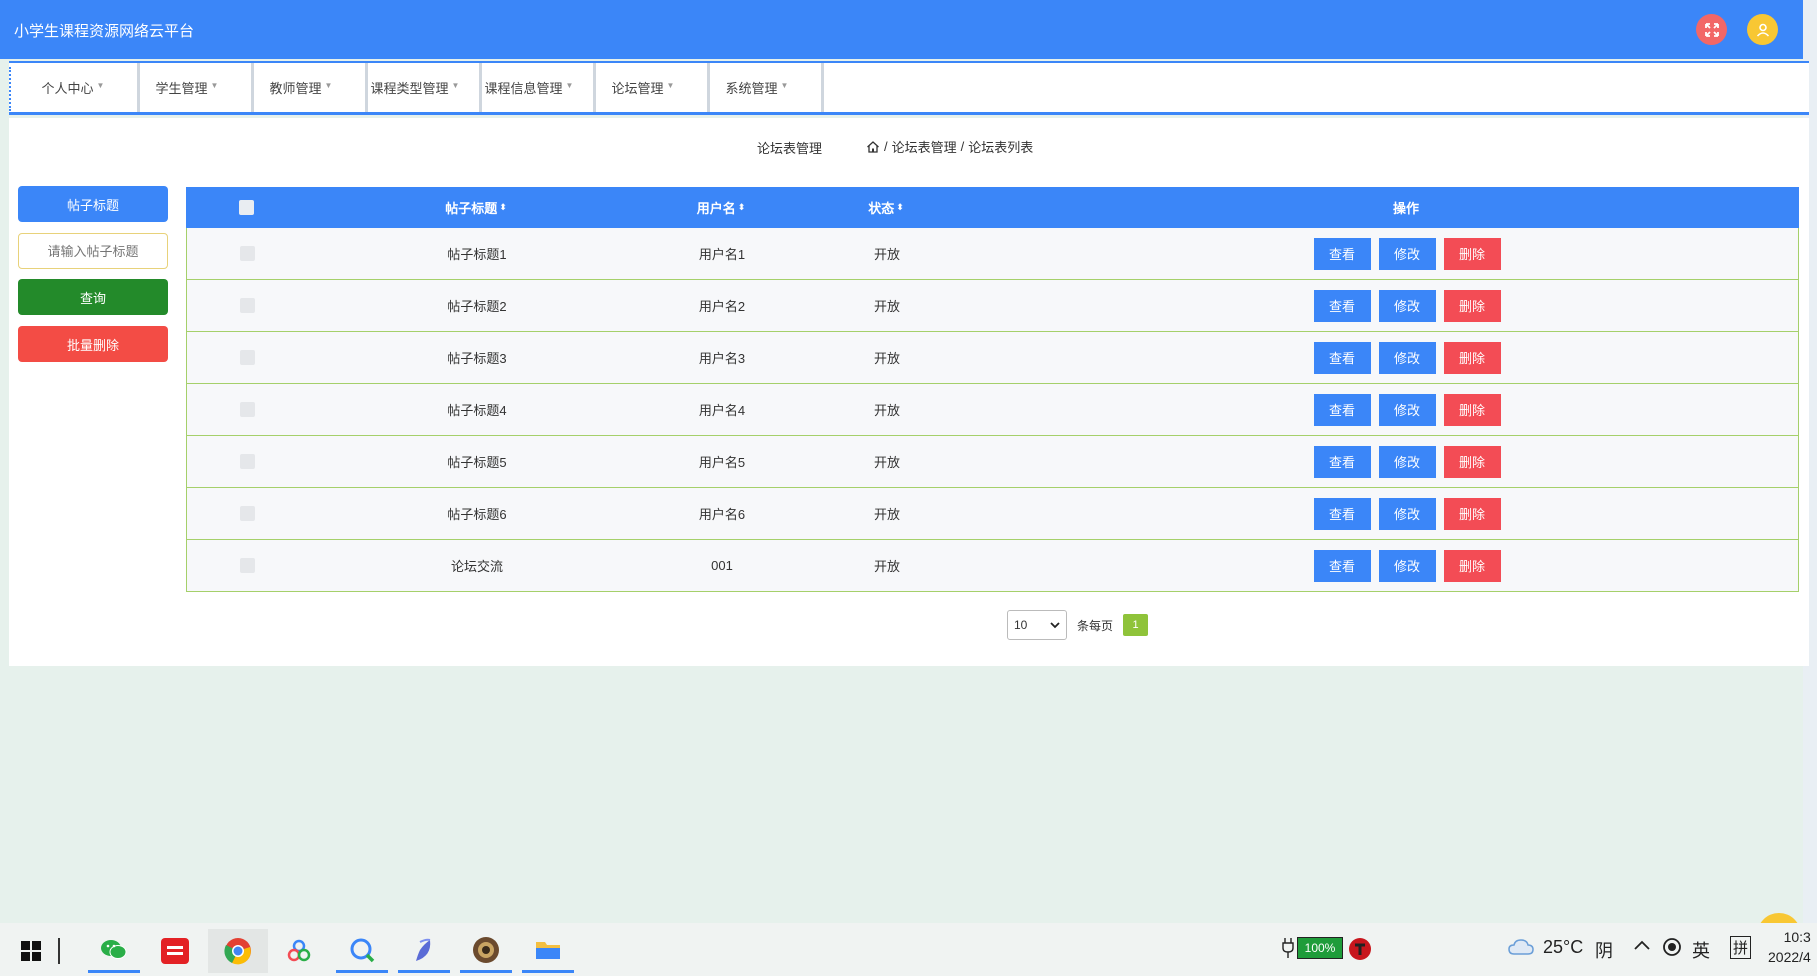 Image resolution: width=1817 pixels, height=976 pixels. Describe the element at coordinates (716, 208) in the screenshot. I see `header-label: 用户名` at that location.